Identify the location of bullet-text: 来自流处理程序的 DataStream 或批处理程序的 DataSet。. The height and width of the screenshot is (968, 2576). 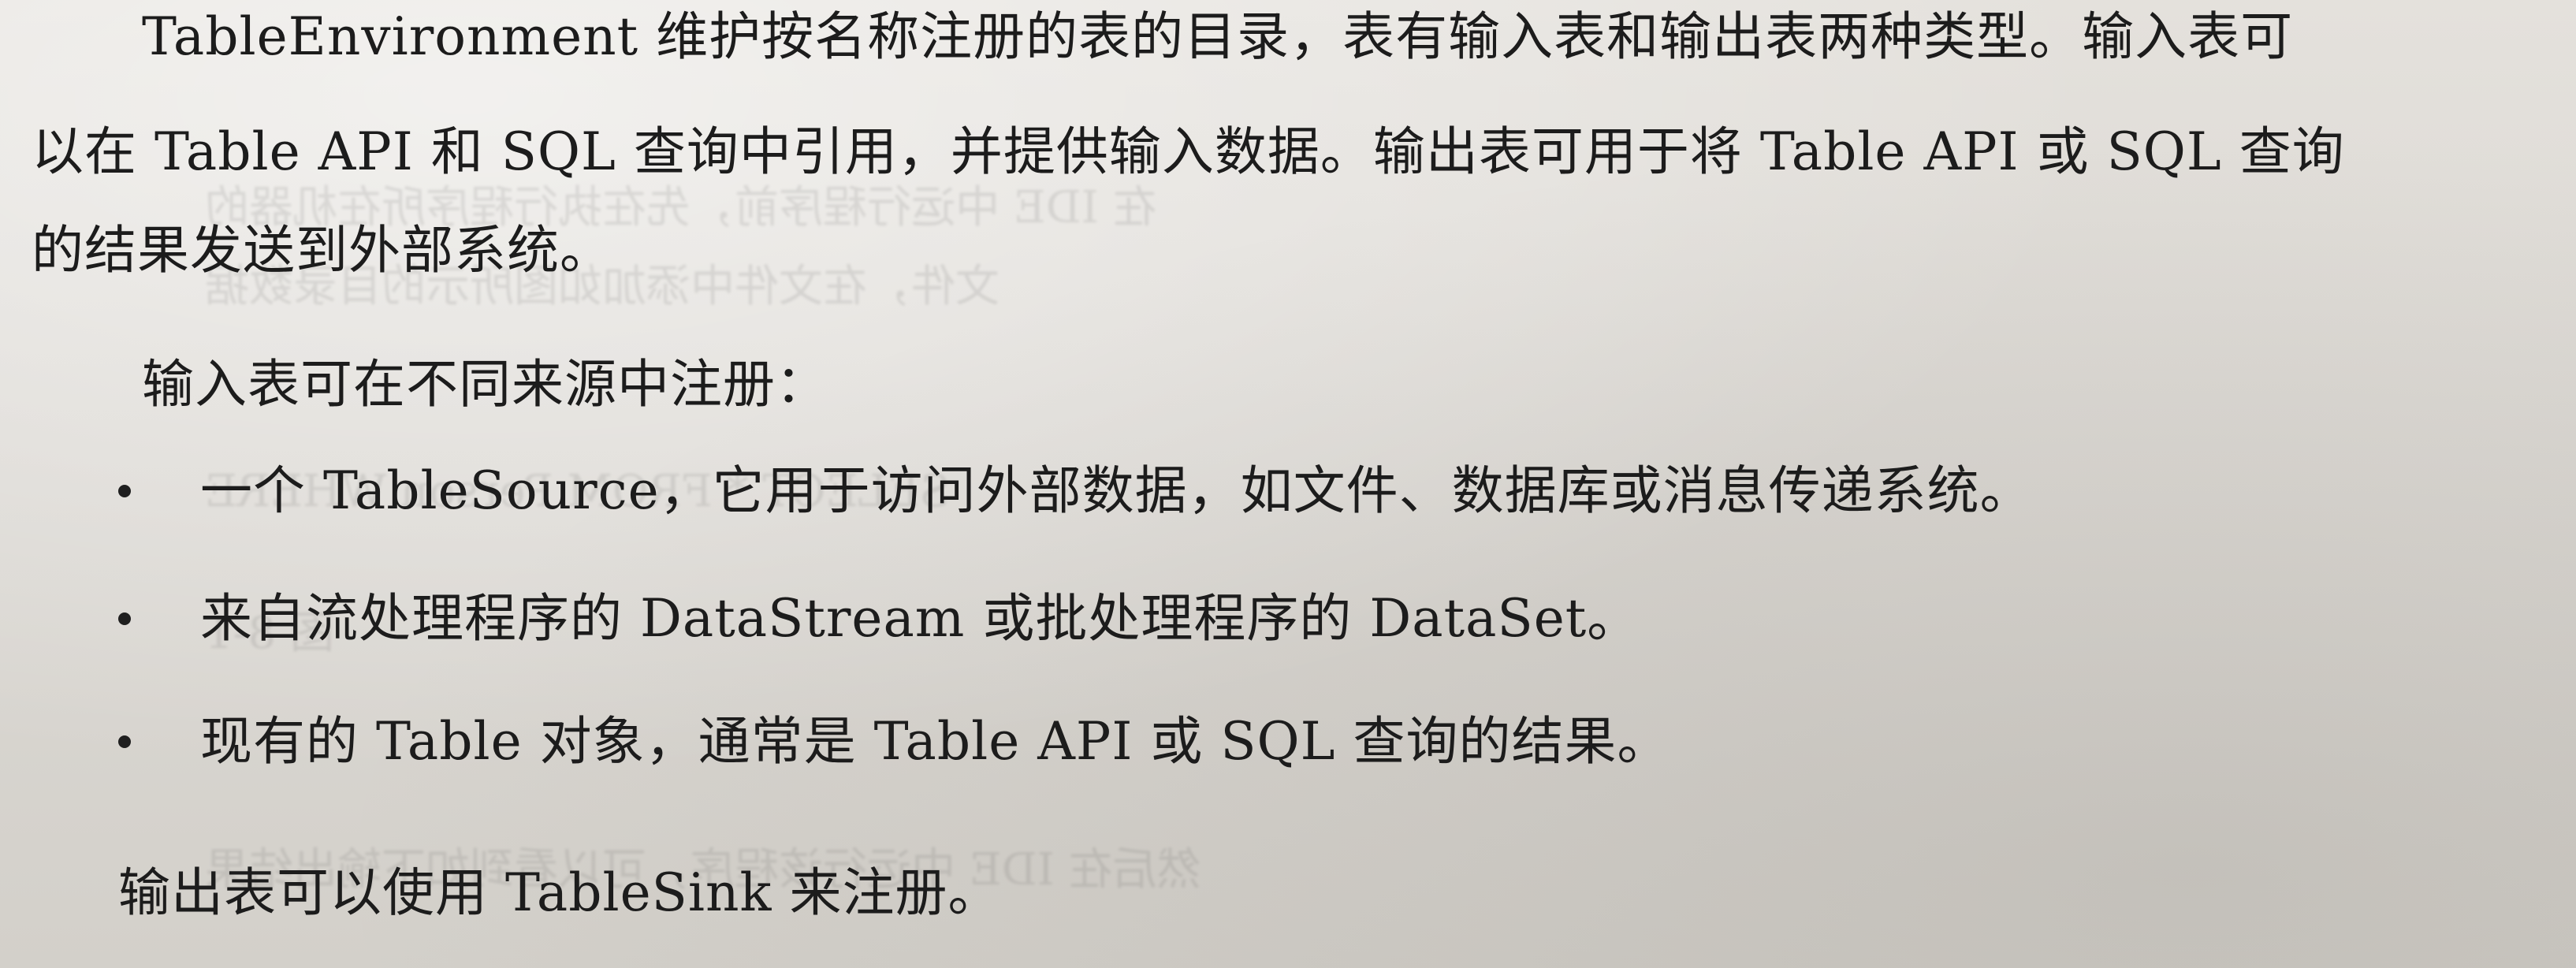
(920, 618).